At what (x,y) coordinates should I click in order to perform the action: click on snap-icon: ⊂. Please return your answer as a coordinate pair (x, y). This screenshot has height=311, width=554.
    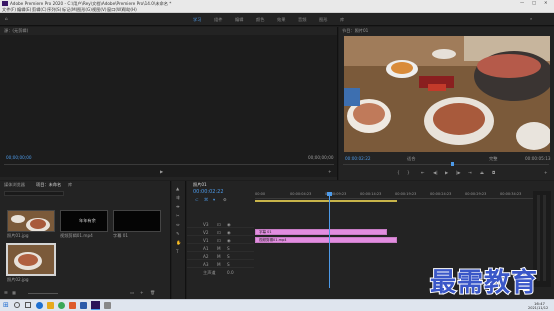
    Looking at the image, I should click on (197, 199).